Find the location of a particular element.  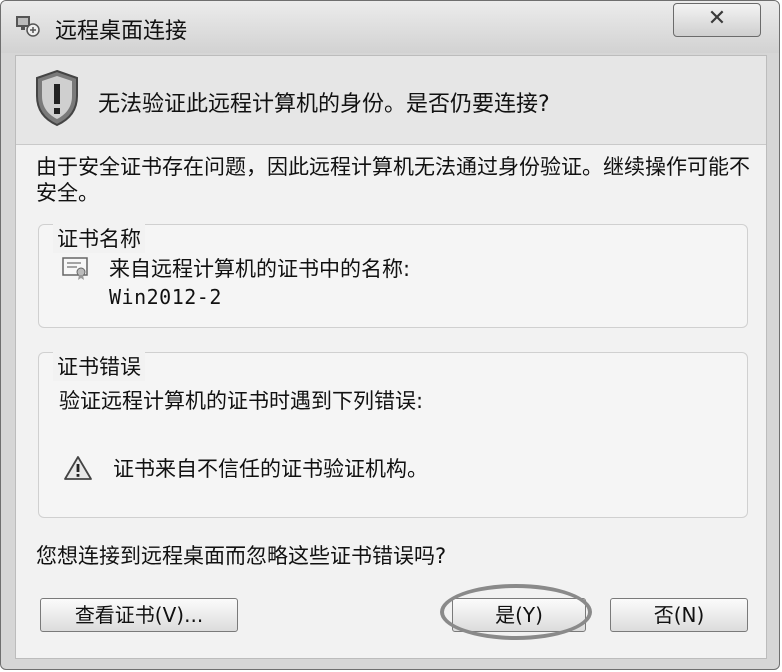

remote-desktop-icon is located at coordinates (28, 26).